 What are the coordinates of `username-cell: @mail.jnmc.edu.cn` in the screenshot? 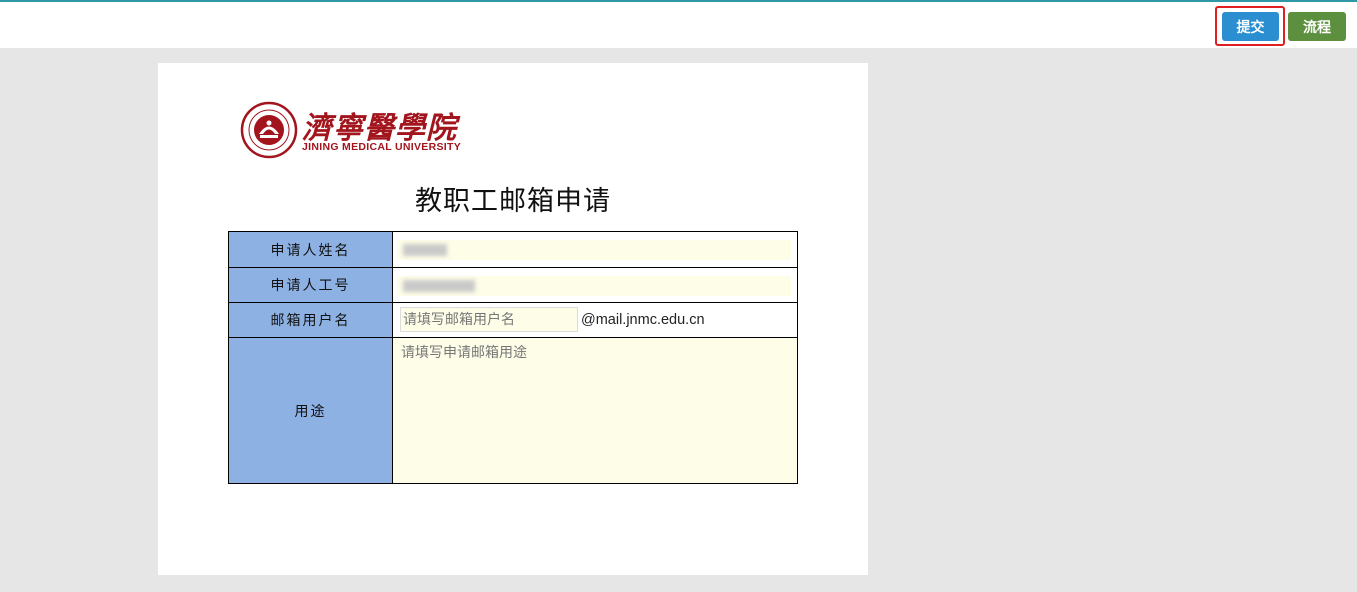 It's located at (595, 320).